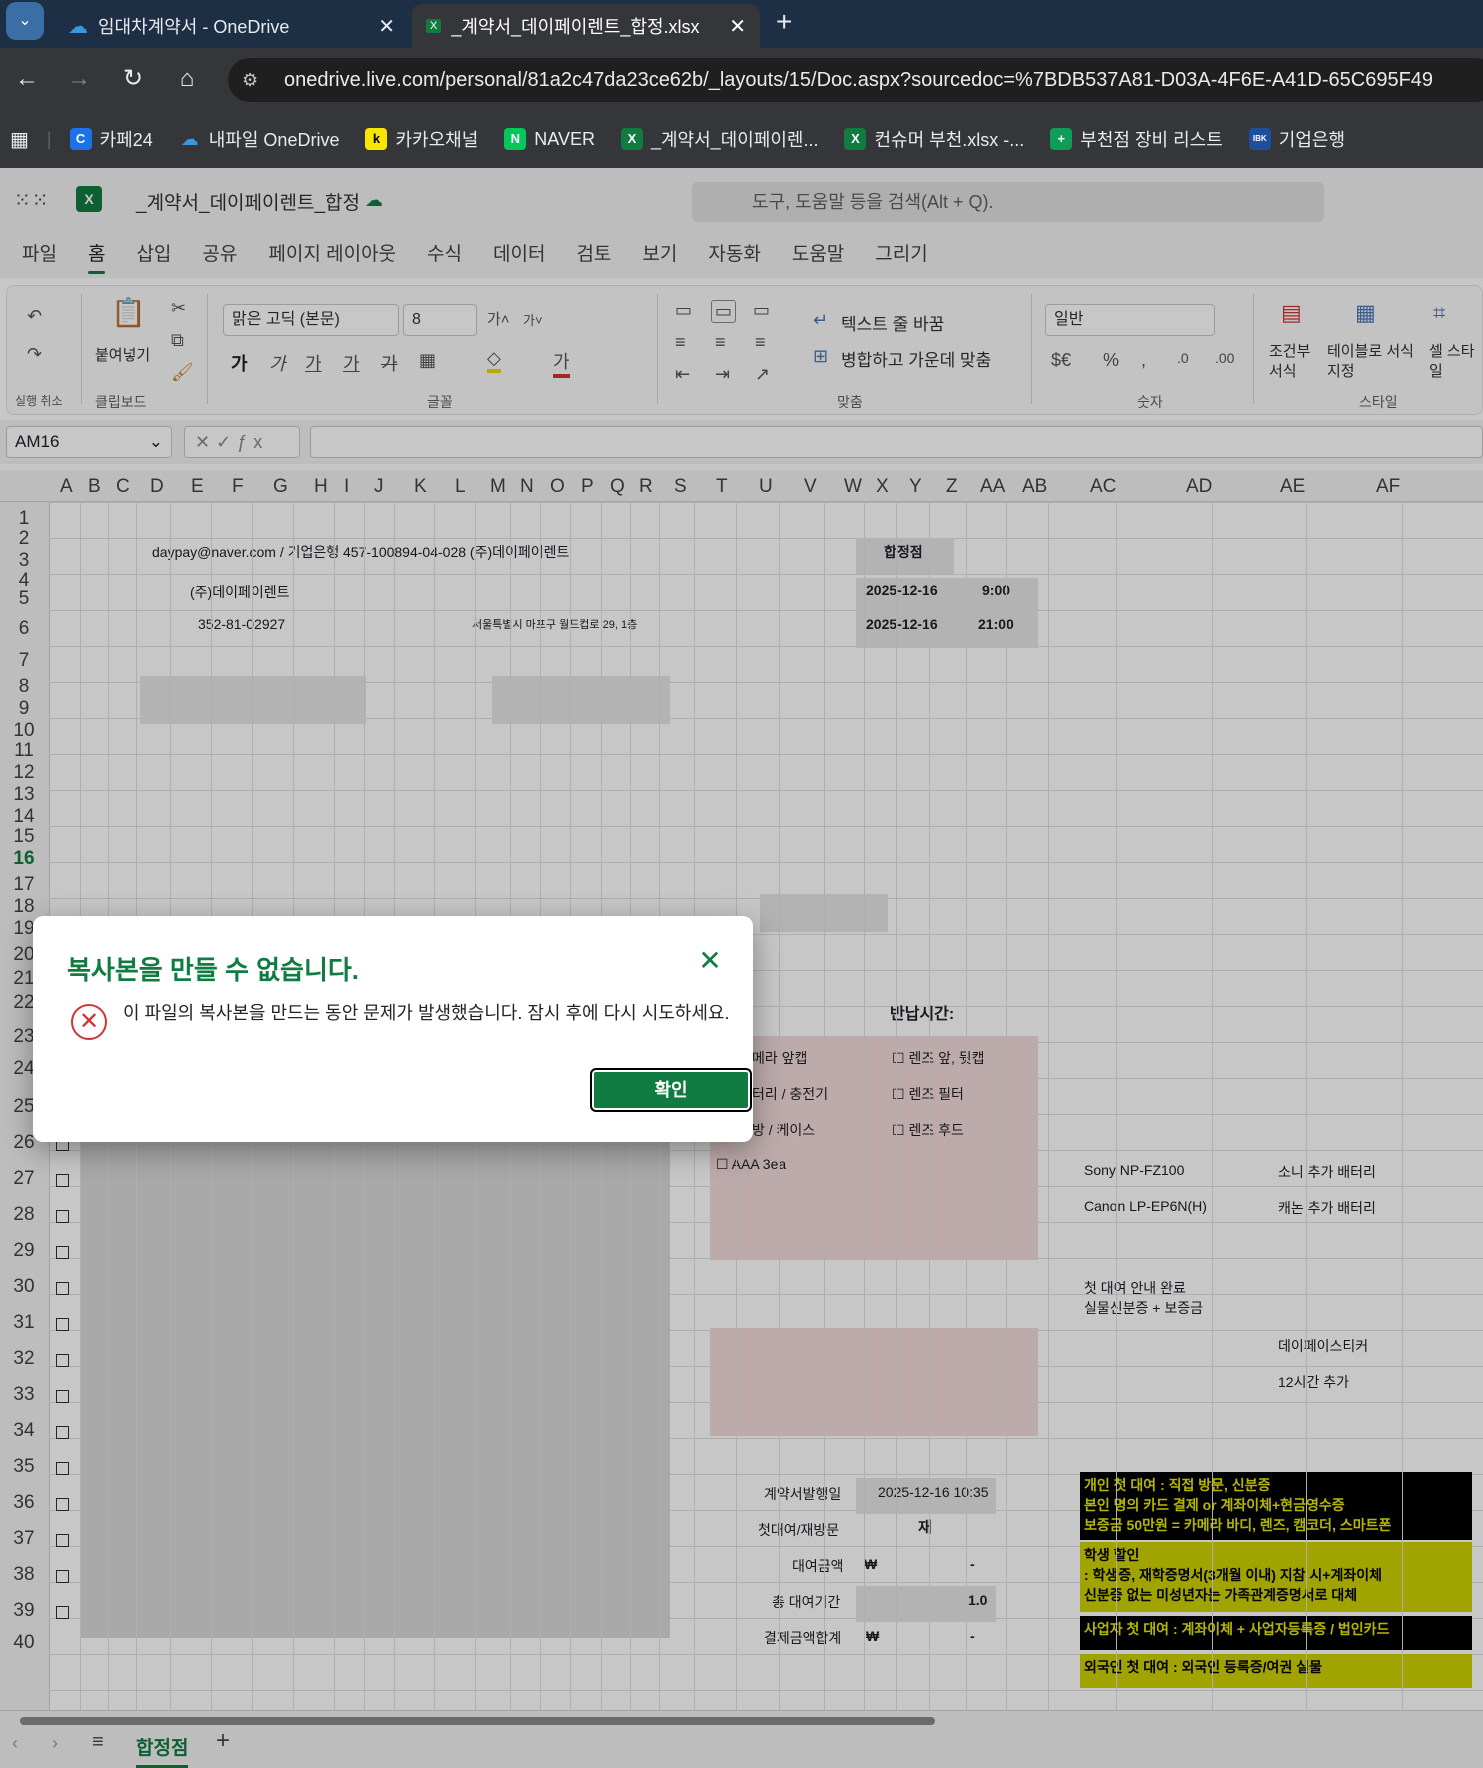 The image size is (1483, 1768). I want to click on bookmark-onedrive: ☁ 내파일 OneDrive, so click(259, 139).